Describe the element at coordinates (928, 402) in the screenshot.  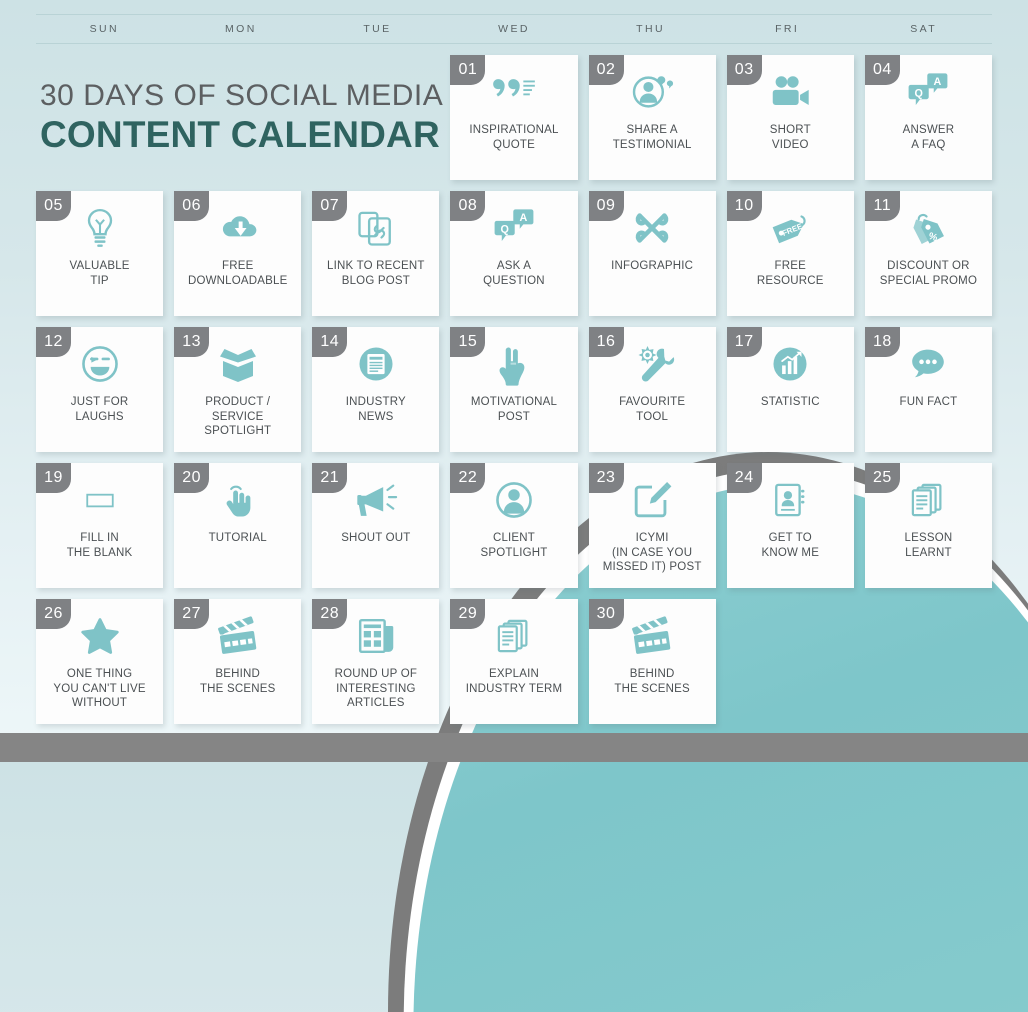
I see `day-card-label: FUN FACT` at that location.